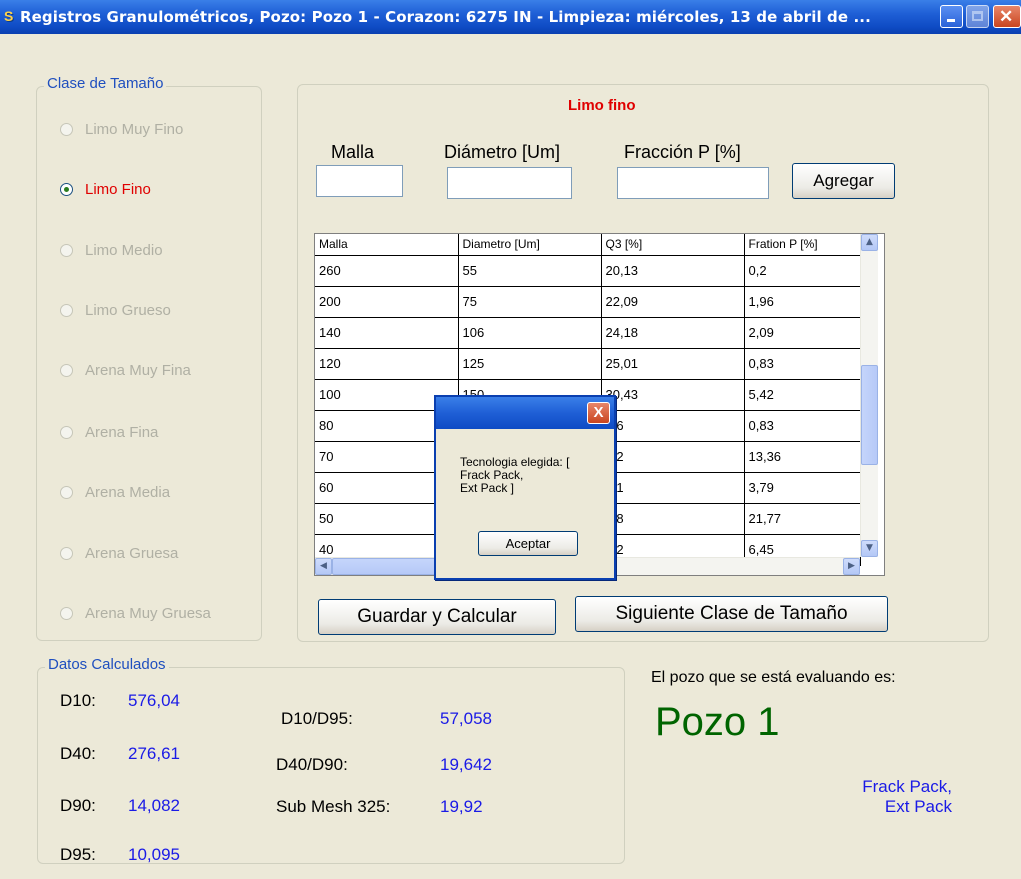  Describe the element at coordinates (843, 181) in the screenshot. I see `add-button: Agregar` at that location.